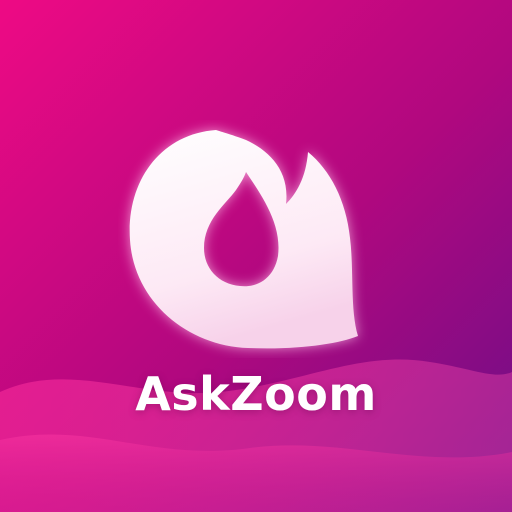 The width and height of the screenshot is (512, 512). Describe the element at coordinates (256, 394) in the screenshot. I see `app-name: AskZoom` at that location.